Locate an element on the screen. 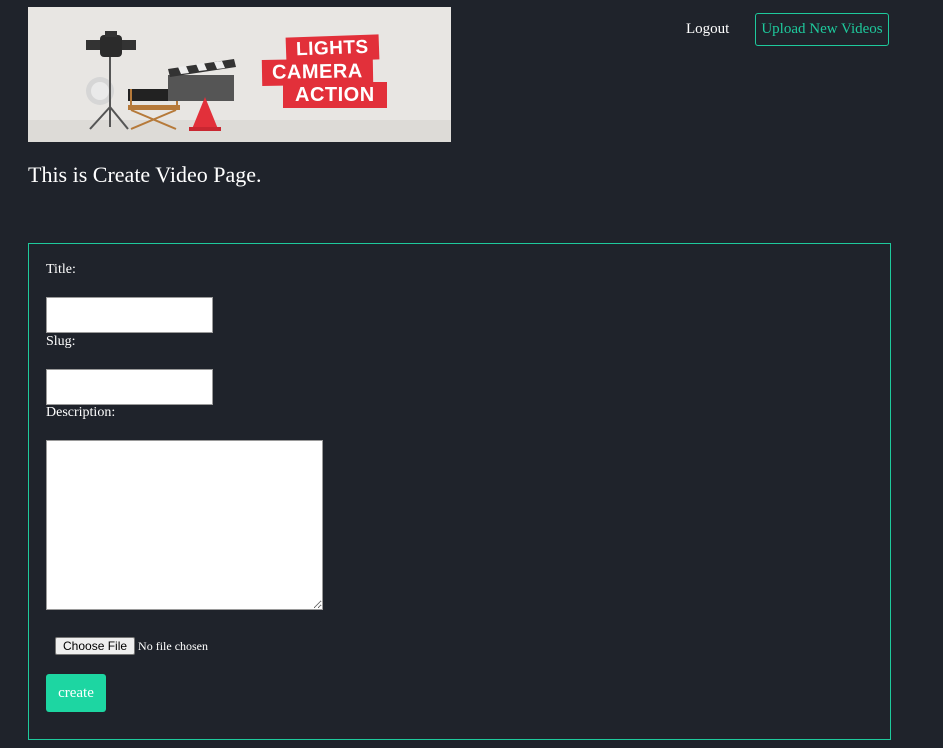 The image size is (943, 748). page-title: This is Create Video Page. is located at coordinates (145, 174).